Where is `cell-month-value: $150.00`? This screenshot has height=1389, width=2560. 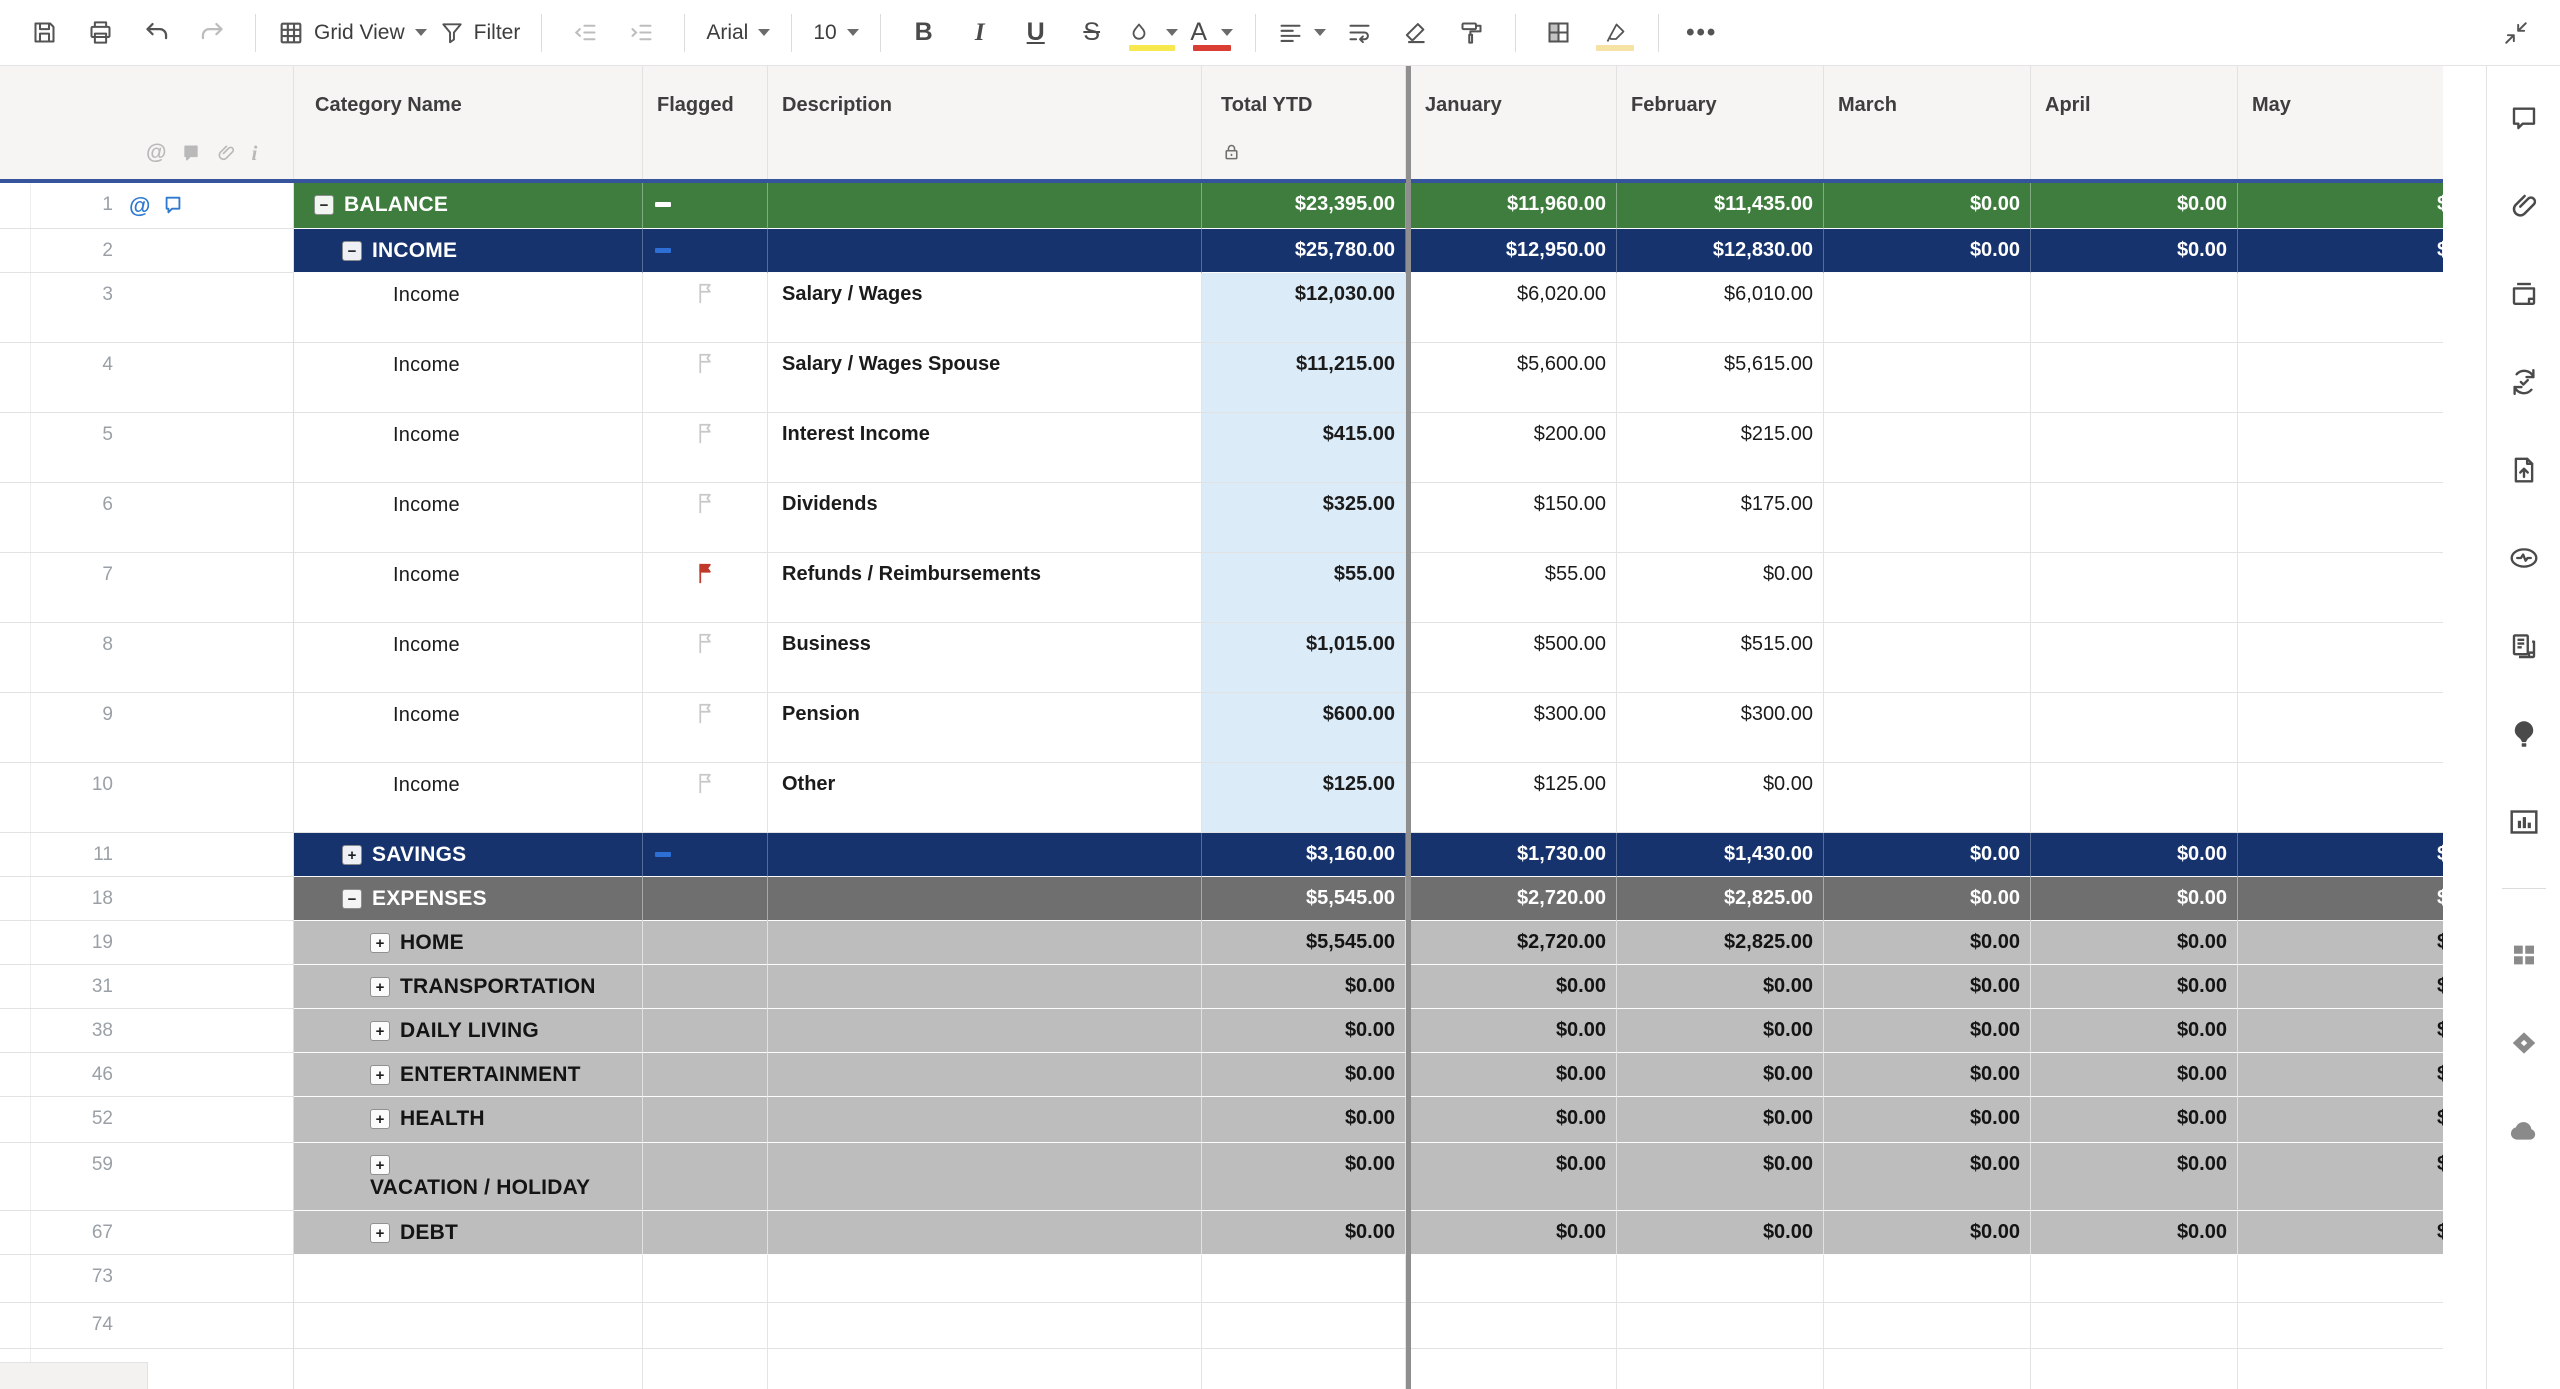 cell-month-value: $150.00 is located at coordinates (1514, 518).